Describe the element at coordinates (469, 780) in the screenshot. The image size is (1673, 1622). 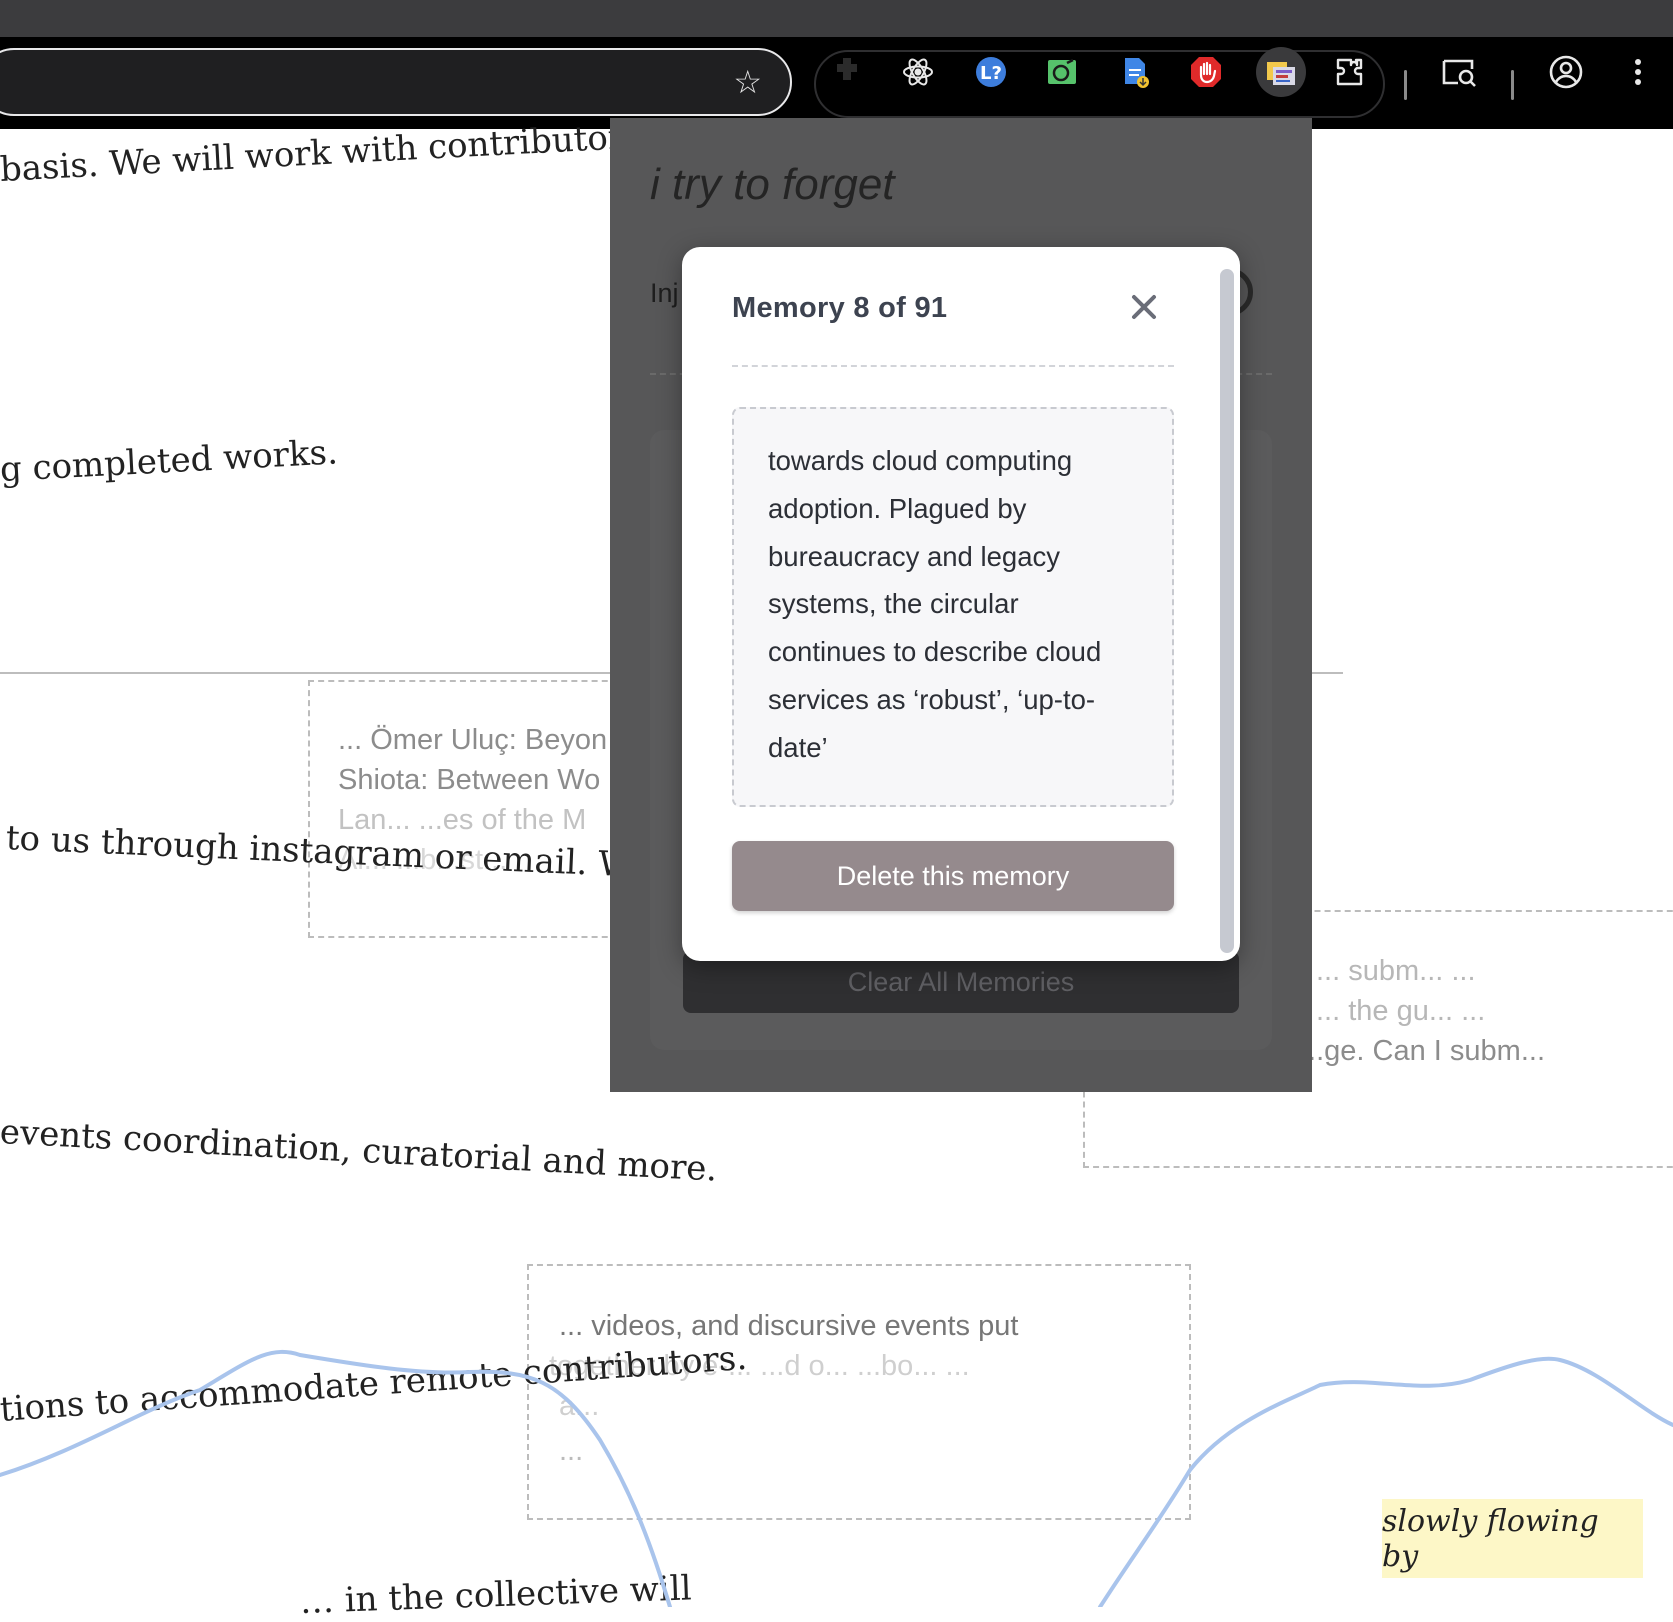
I see `snippet-text: Shiota: Between Wo` at that location.